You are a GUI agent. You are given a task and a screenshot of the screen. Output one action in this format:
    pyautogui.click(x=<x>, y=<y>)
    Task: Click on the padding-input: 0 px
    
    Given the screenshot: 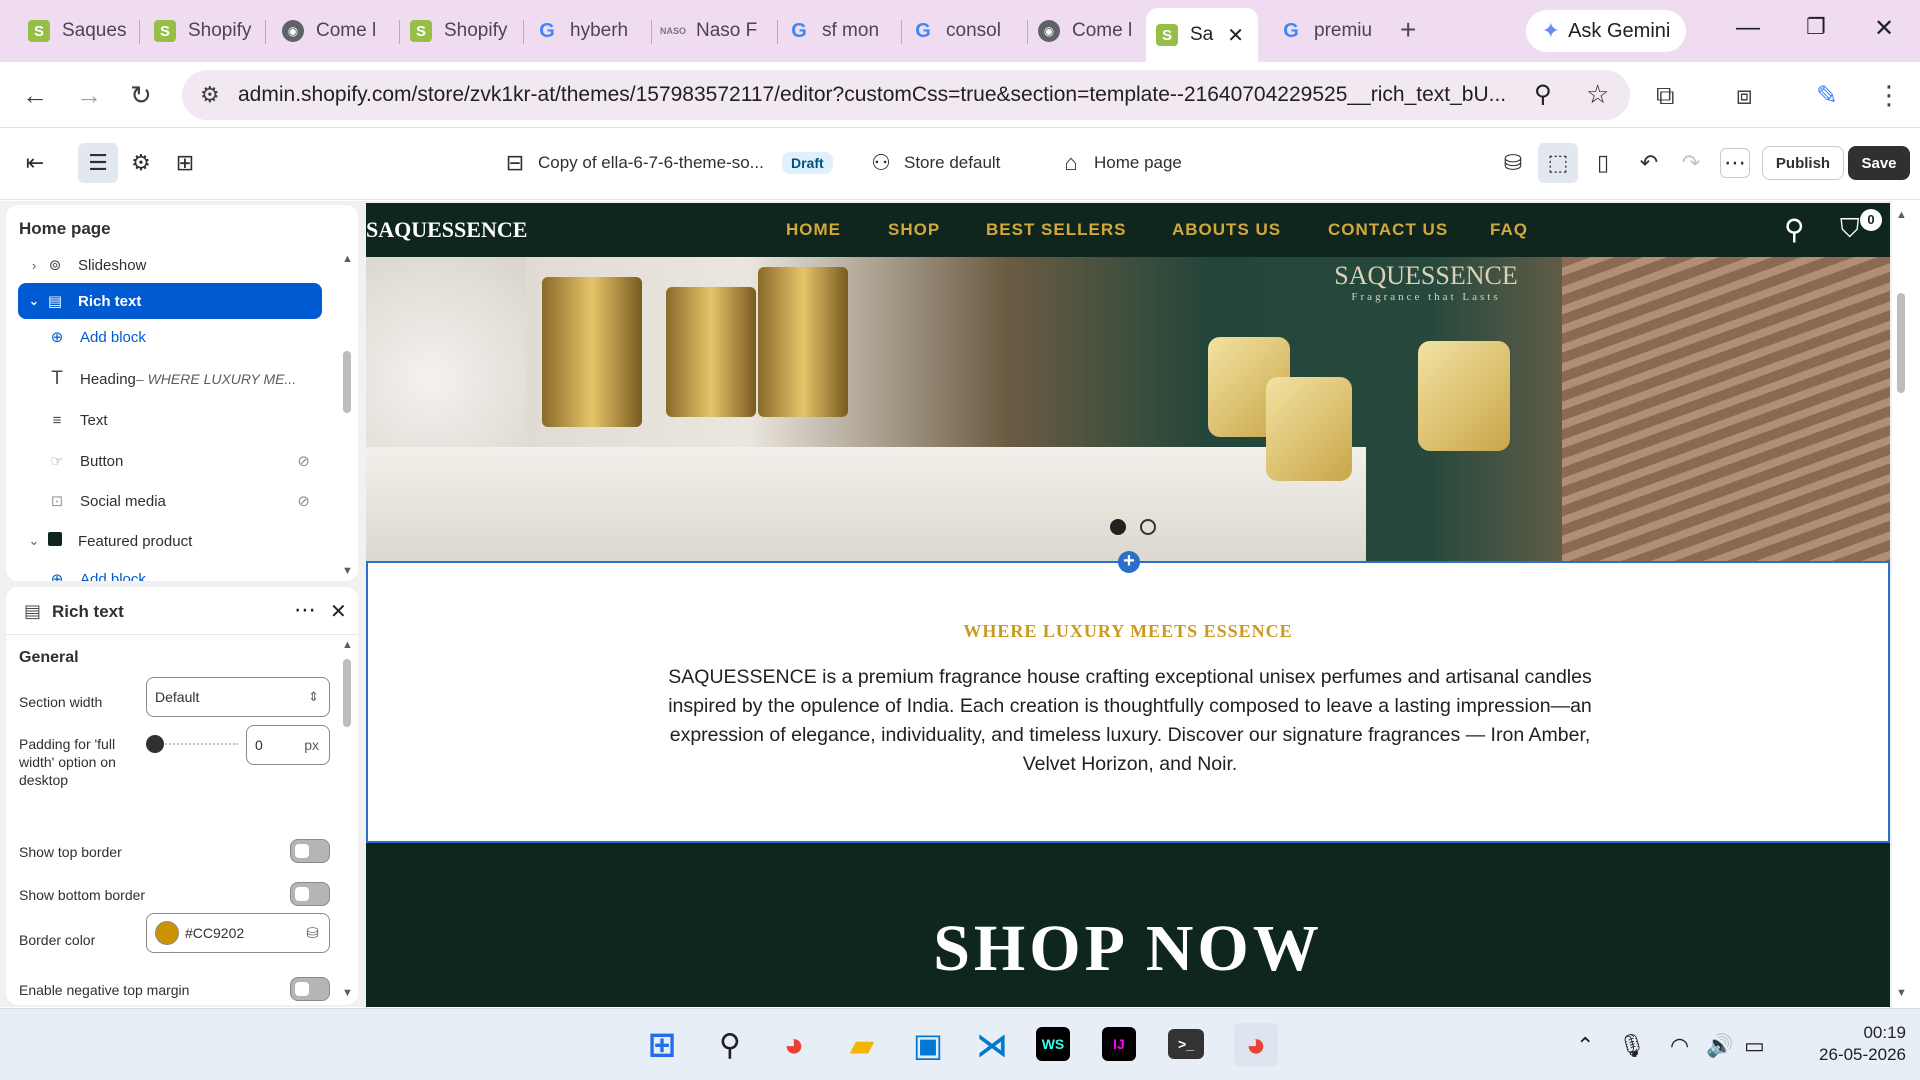 What is the action you would take?
    pyautogui.click(x=288, y=745)
    